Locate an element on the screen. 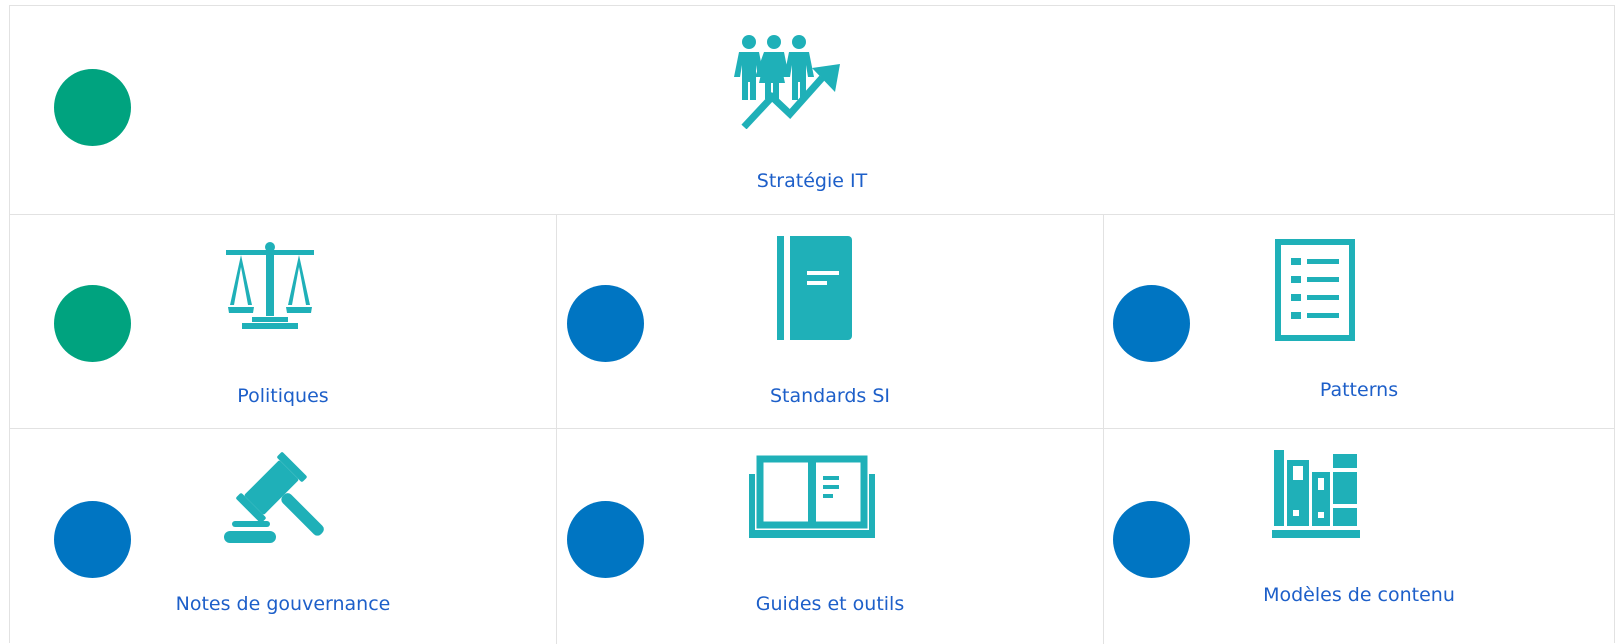 The height and width of the screenshot is (644, 1624). tile-guides-et-outils: Guides et outils is located at coordinates (830, 536).